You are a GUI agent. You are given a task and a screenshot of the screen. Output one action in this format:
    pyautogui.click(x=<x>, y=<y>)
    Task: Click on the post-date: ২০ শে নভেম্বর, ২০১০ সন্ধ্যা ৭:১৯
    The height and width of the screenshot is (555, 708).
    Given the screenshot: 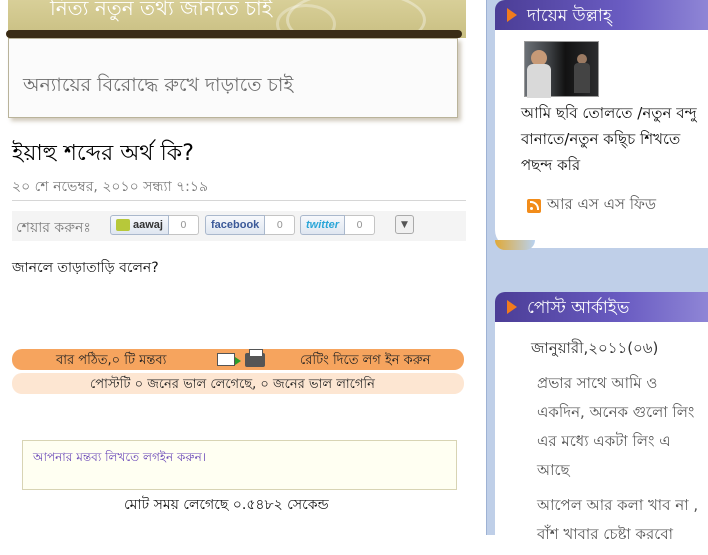 What is the action you would take?
    pyautogui.click(x=110, y=187)
    